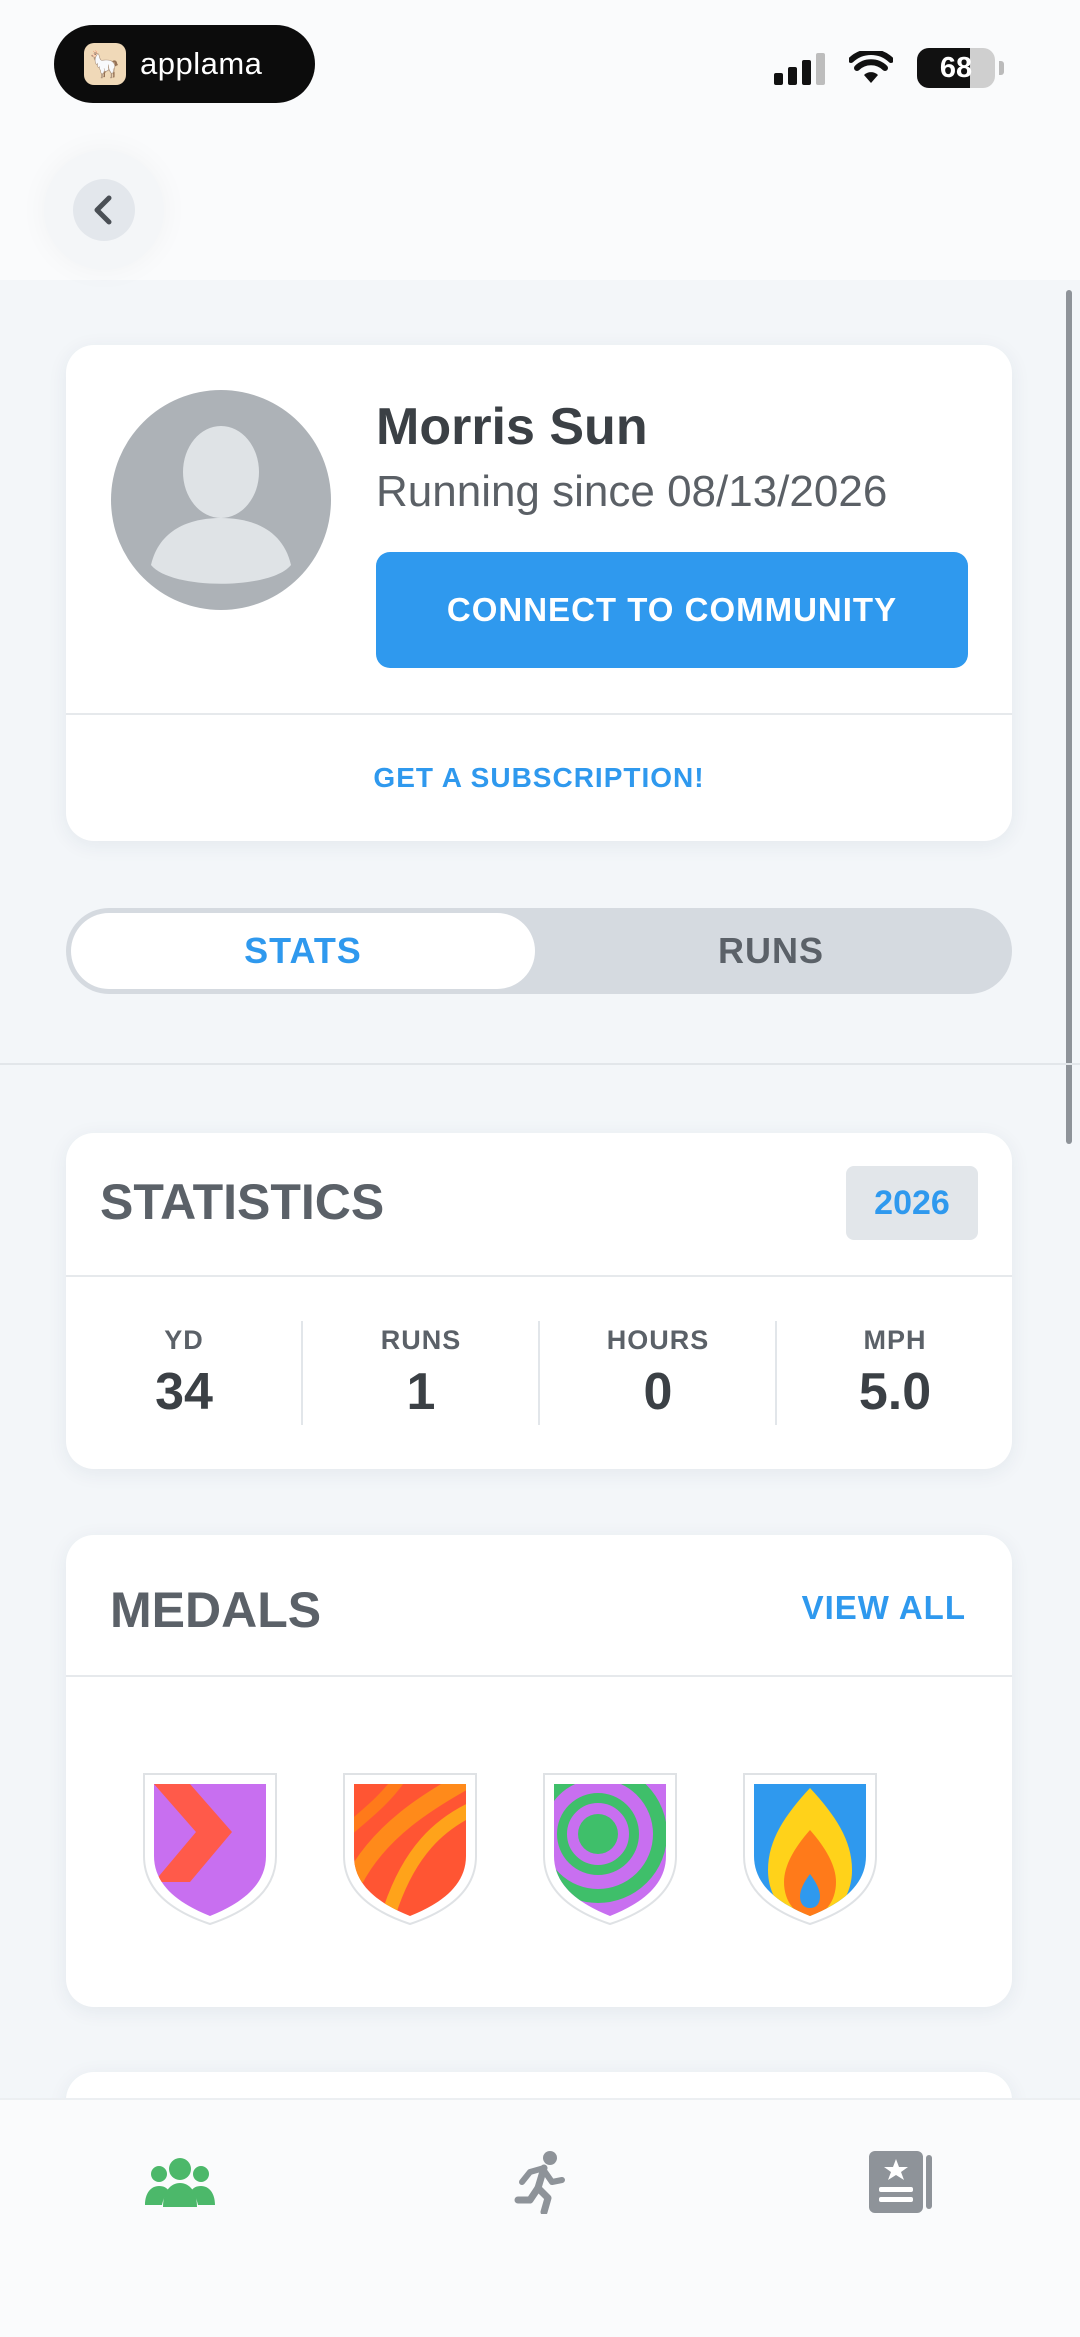 Image resolution: width=1080 pixels, height=2337 pixels. I want to click on llama-logo-icon: 🦙, so click(105, 64).